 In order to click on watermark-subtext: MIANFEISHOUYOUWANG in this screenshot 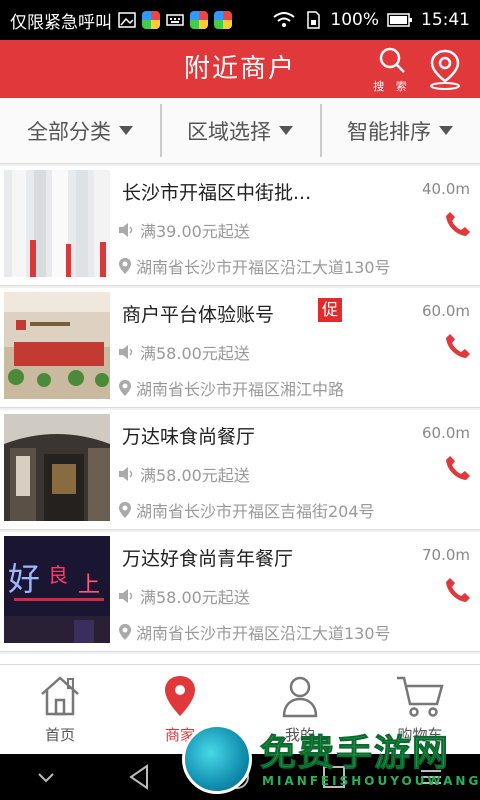, I will do `click(371, 781)`.